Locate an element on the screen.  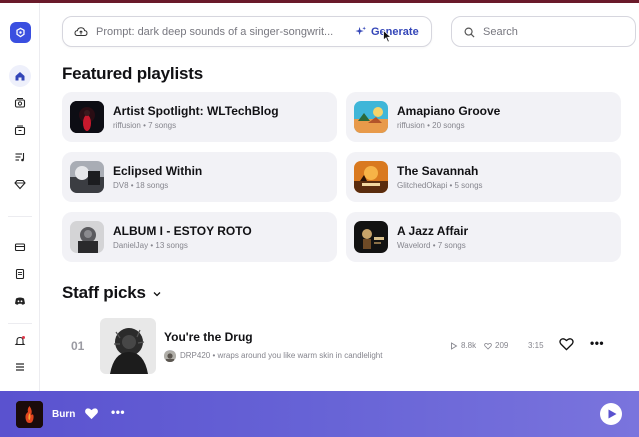
like-count-value: 209 is located at coordinates (502, 345).